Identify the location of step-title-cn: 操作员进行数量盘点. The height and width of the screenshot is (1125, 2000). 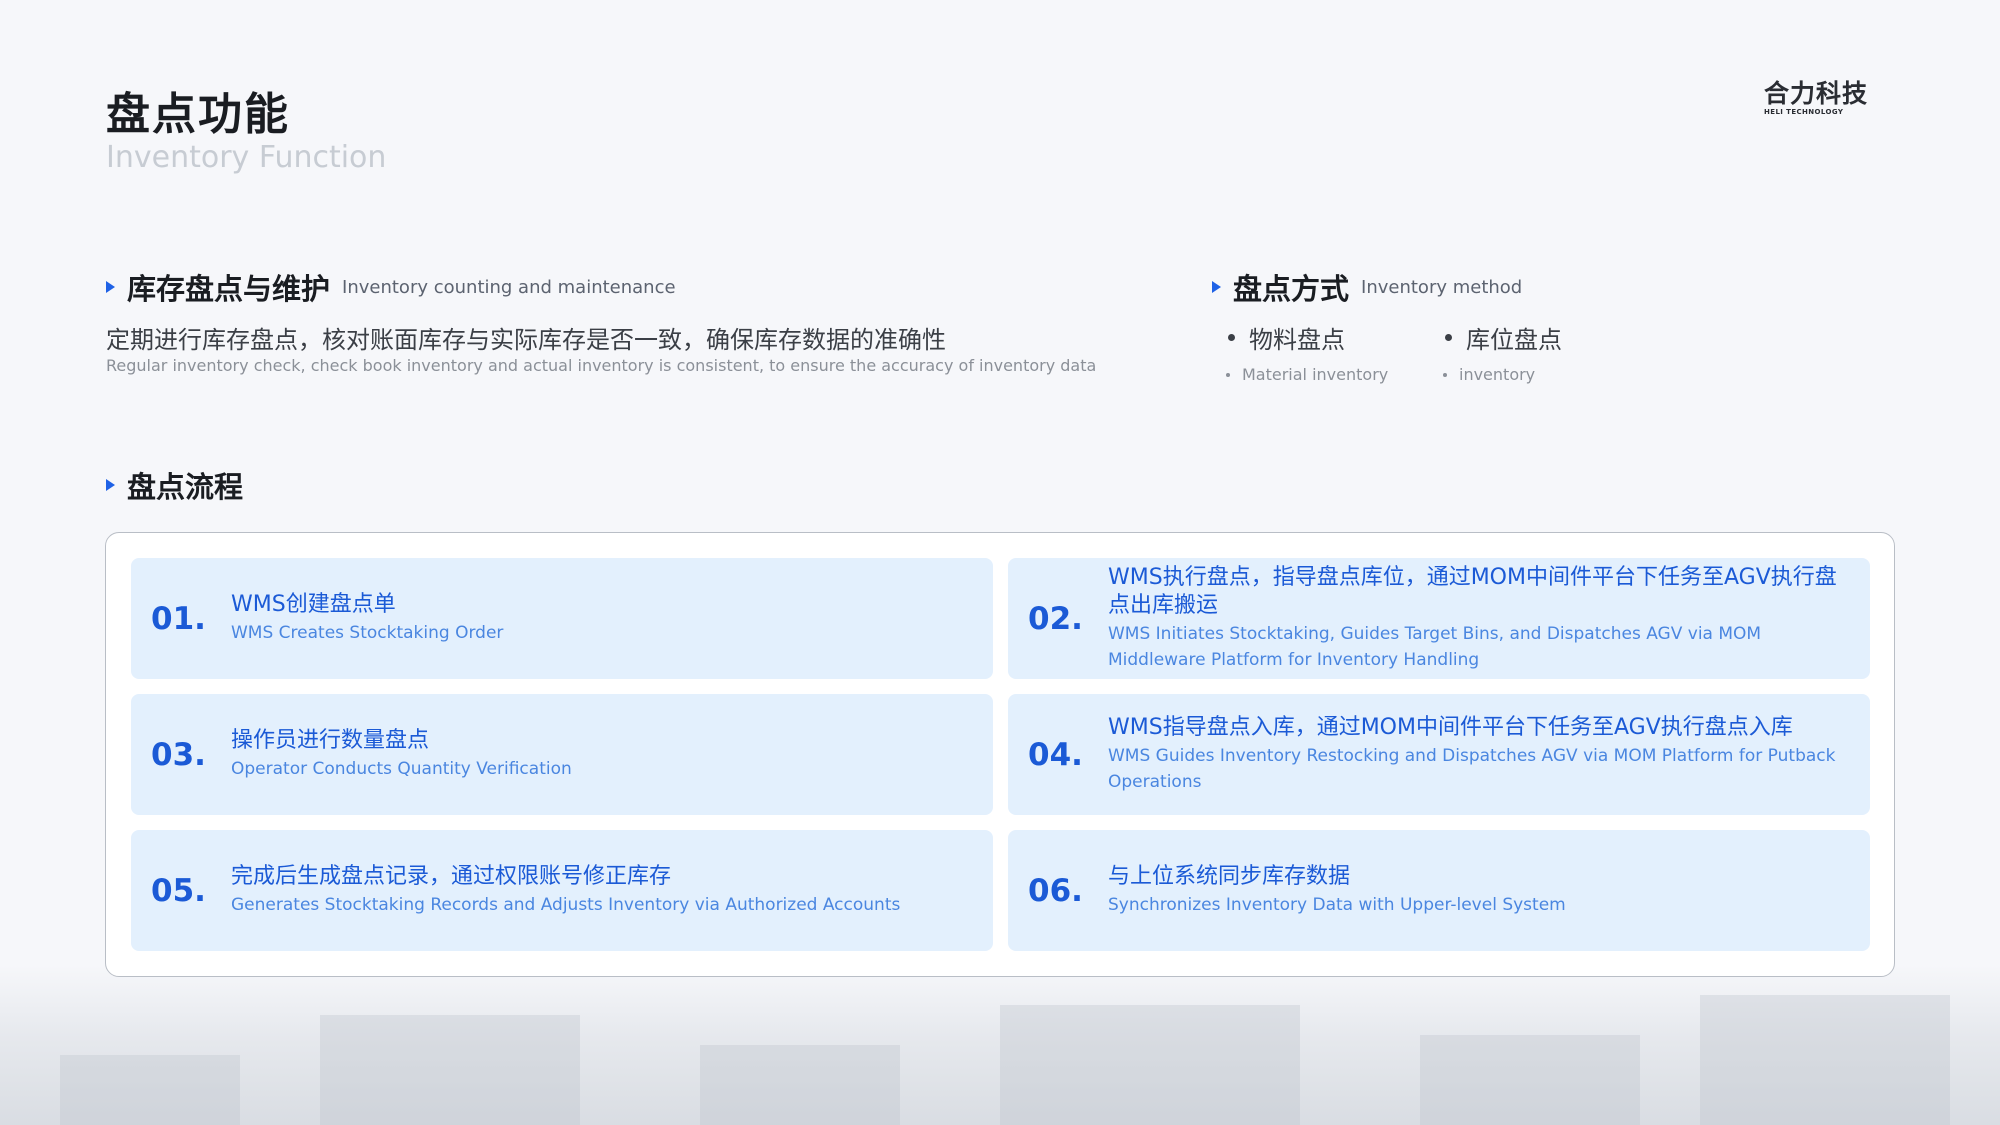
(330, 740).